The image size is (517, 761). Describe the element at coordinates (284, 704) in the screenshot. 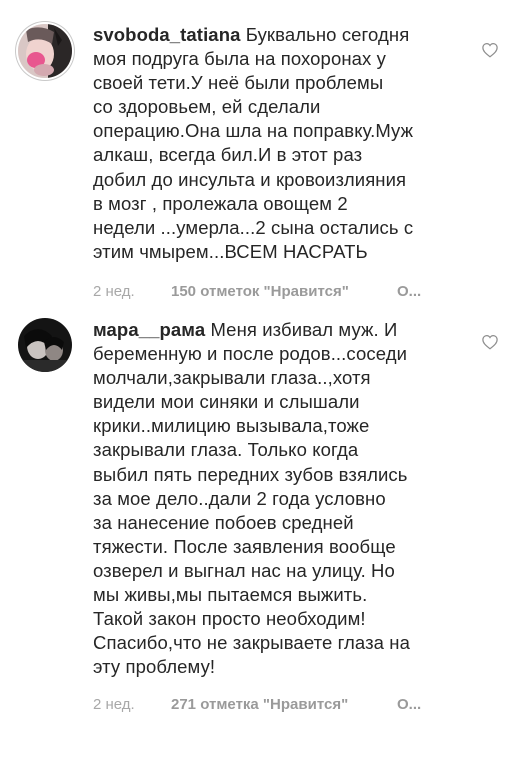

I see `comment-likes: 271 отметка "Нравится"` at that location.